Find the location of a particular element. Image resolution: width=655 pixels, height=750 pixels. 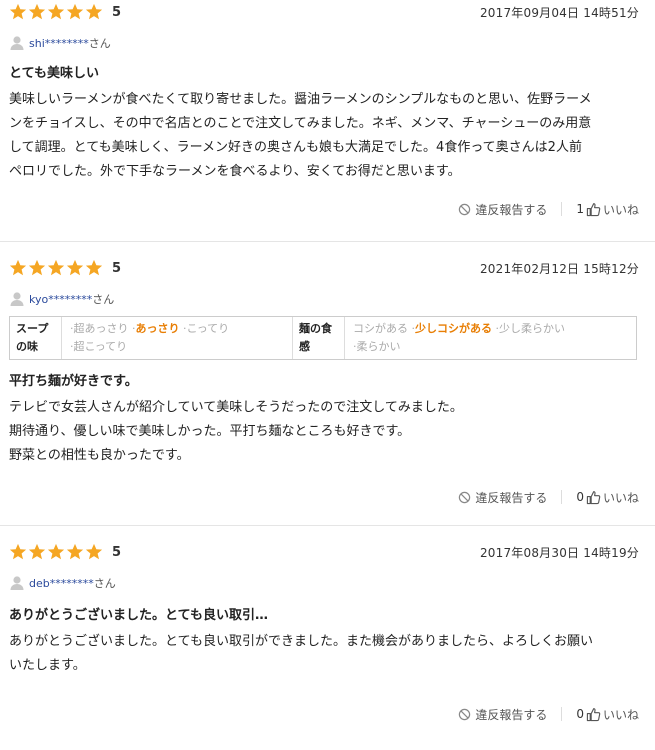

soup-taste-values: ·超あっさり ·あっさり ·こってり ·超こってり is located at coordinates (177, 338).